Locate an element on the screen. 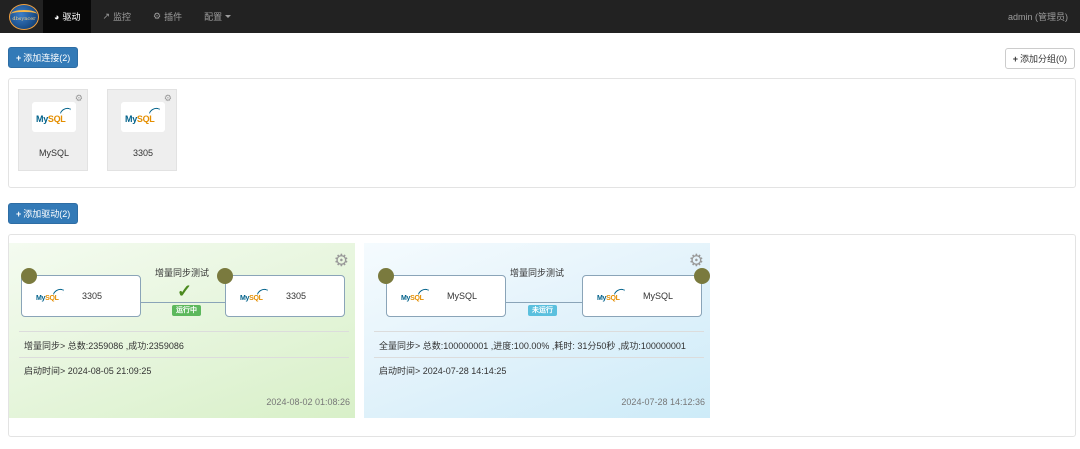  target-connector: MySQL MySQL is located at coordinates (642, 296).